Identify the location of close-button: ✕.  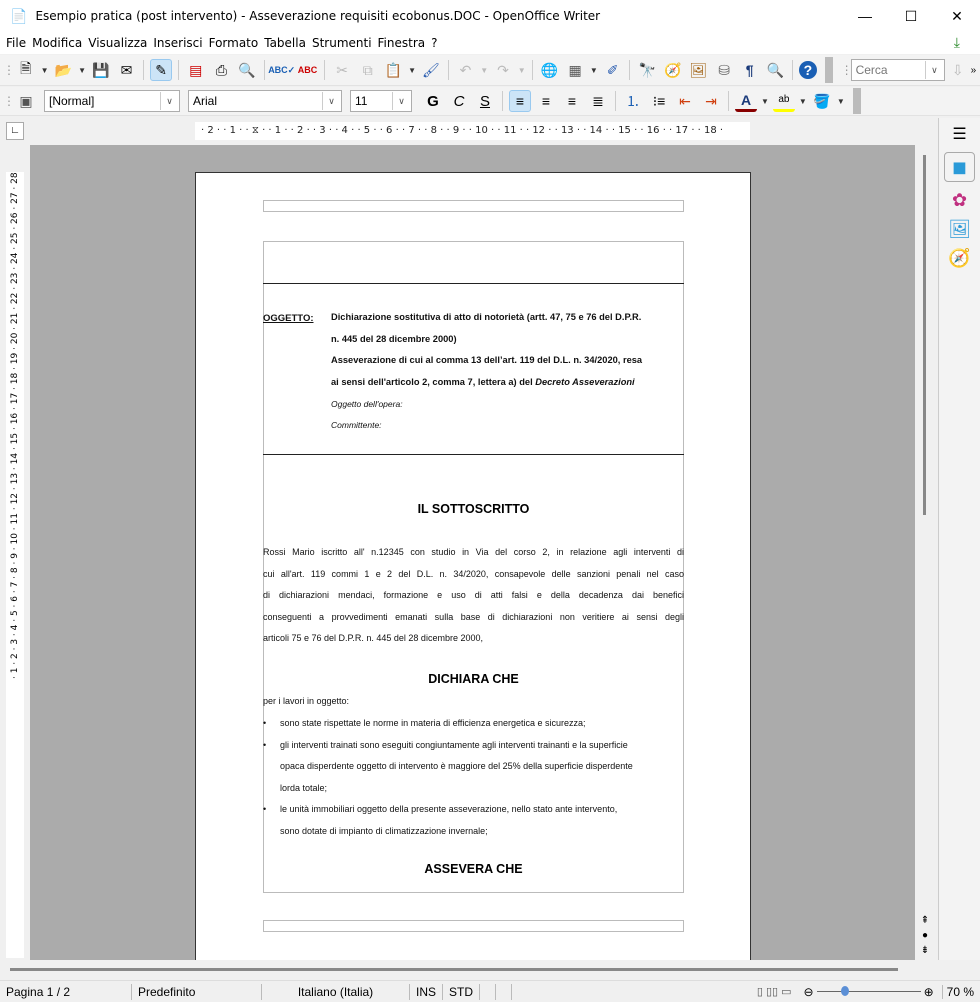
(957, 16).